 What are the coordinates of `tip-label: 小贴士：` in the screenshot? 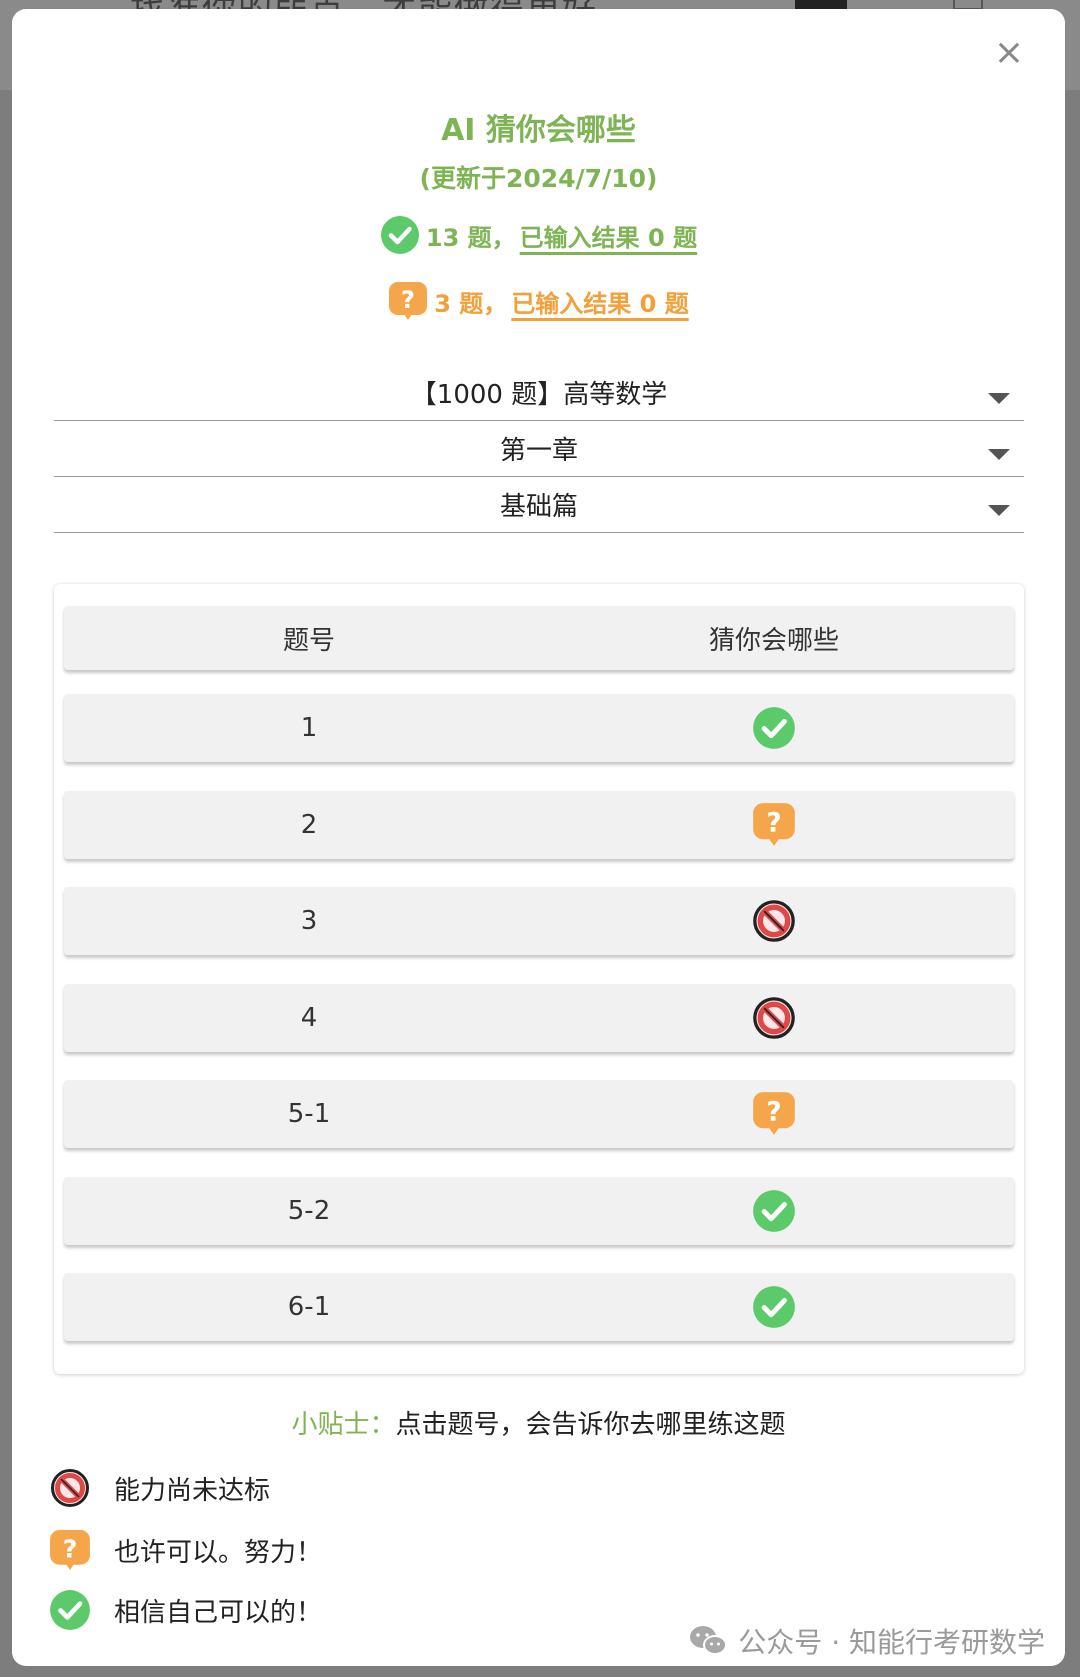 It's located at (343, 1425).